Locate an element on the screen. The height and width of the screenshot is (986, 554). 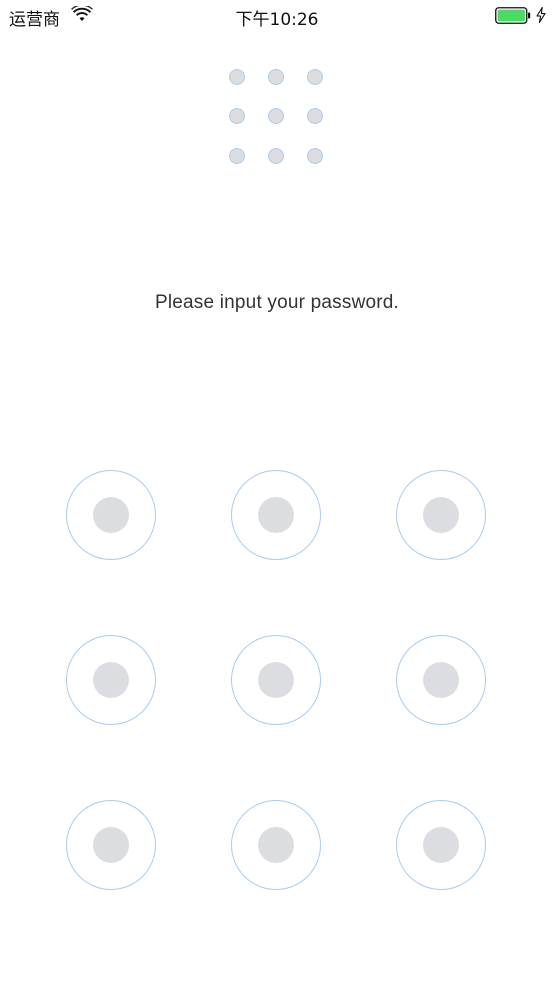
charging-bolt-icon is located at coordinates (541, 15).